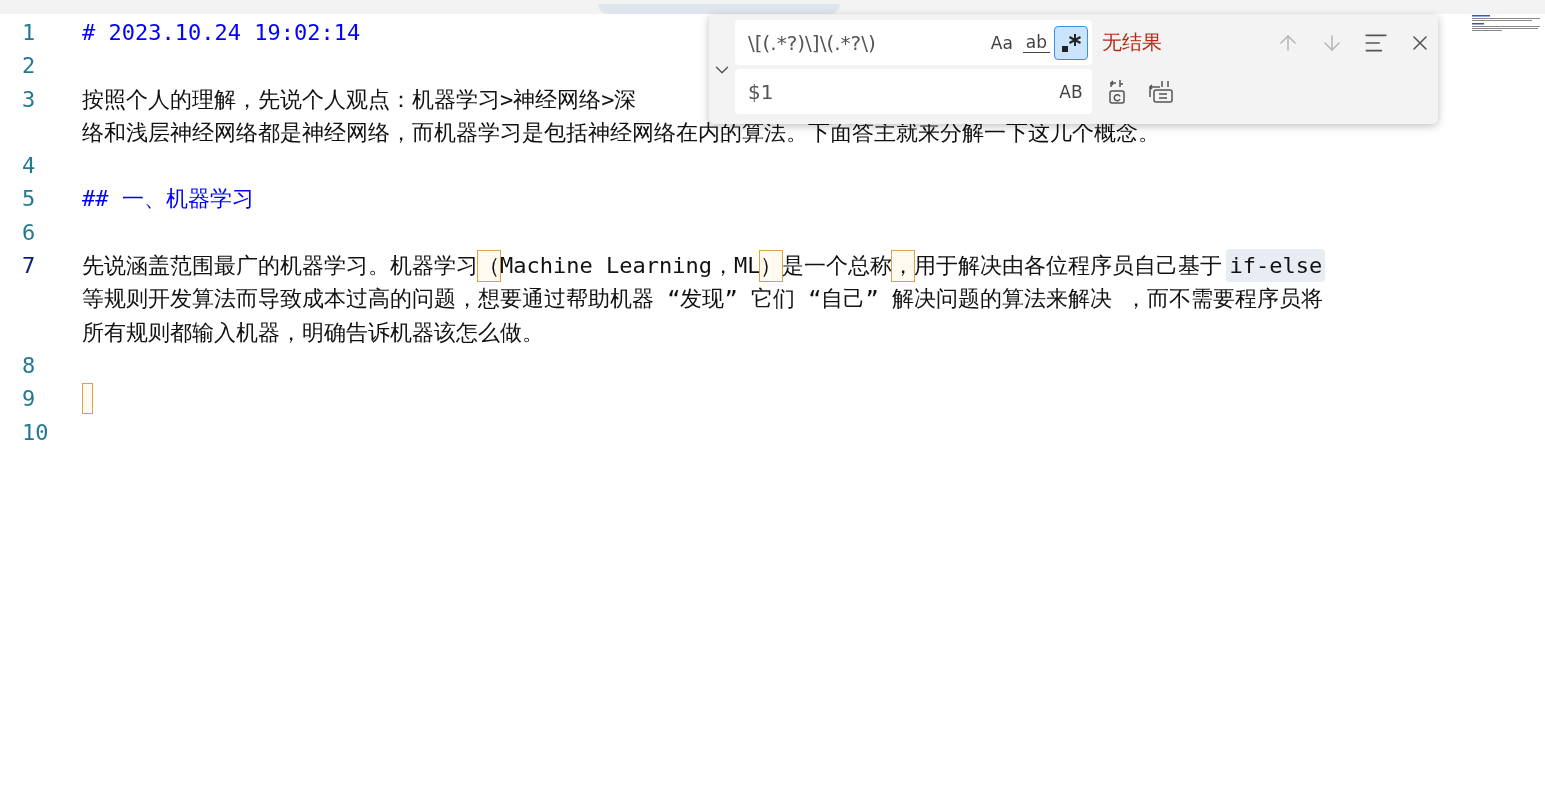 The image size is (1545, 798). What do you see at coordinates (29, 66) in the screenshot?
I see `line-number: 2` at bounding box center [29, 66].